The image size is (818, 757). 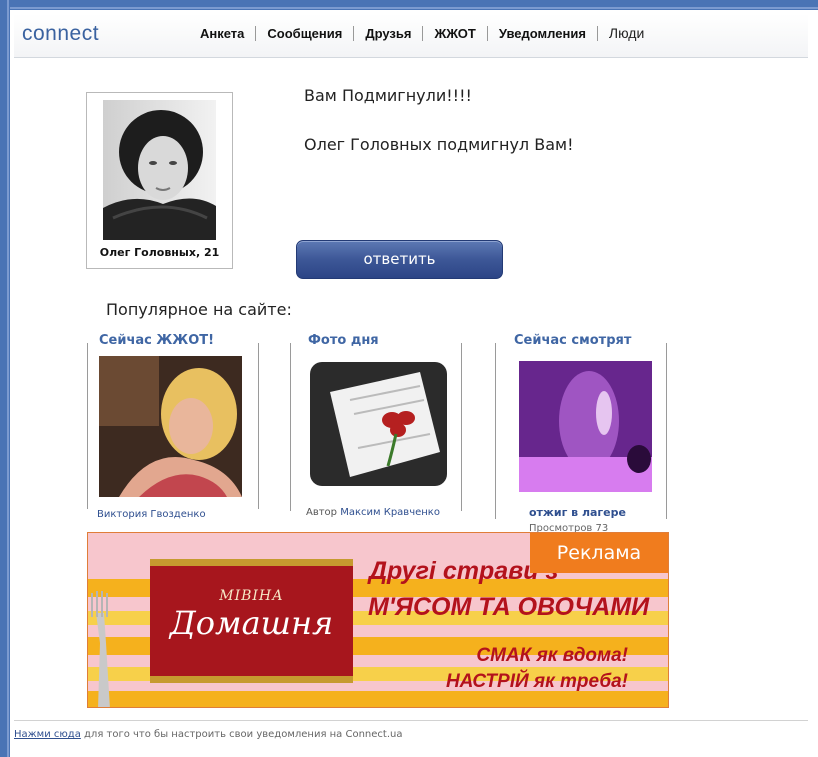 What do you see at coordinates (5, 378) in the screenshot?
I see `window-frame-left` at bounding box center [5, 378].